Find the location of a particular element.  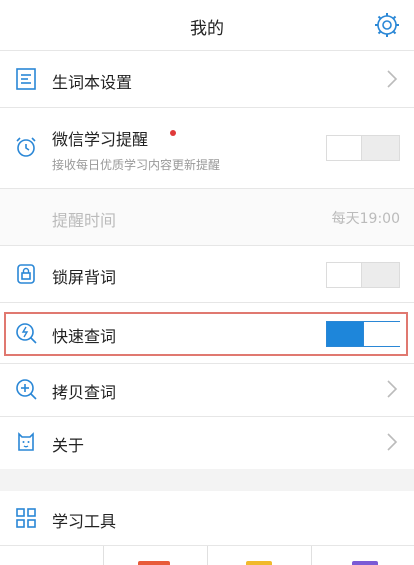

vocab-settings-row: 生词本设置 is located at coordinates (207, 79).